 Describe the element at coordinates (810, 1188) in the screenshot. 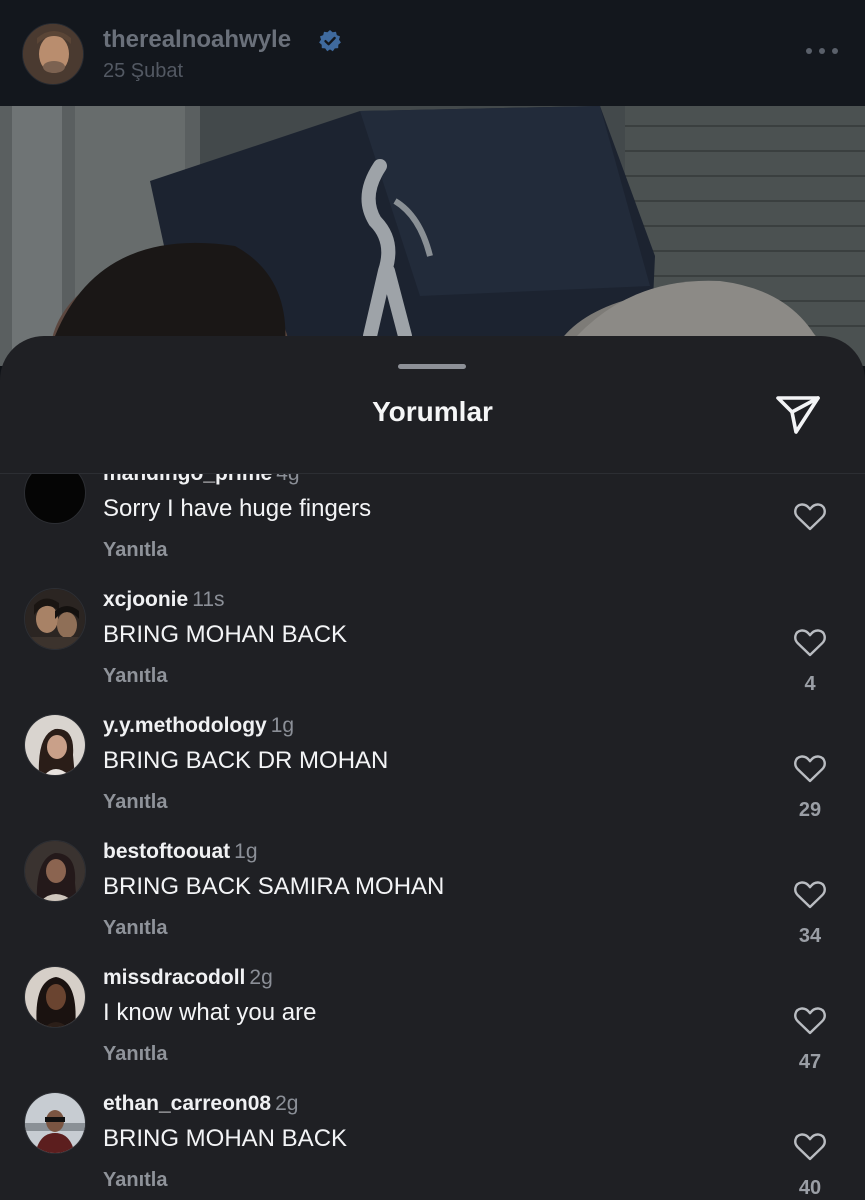

I see `like-count: 40` at that location.